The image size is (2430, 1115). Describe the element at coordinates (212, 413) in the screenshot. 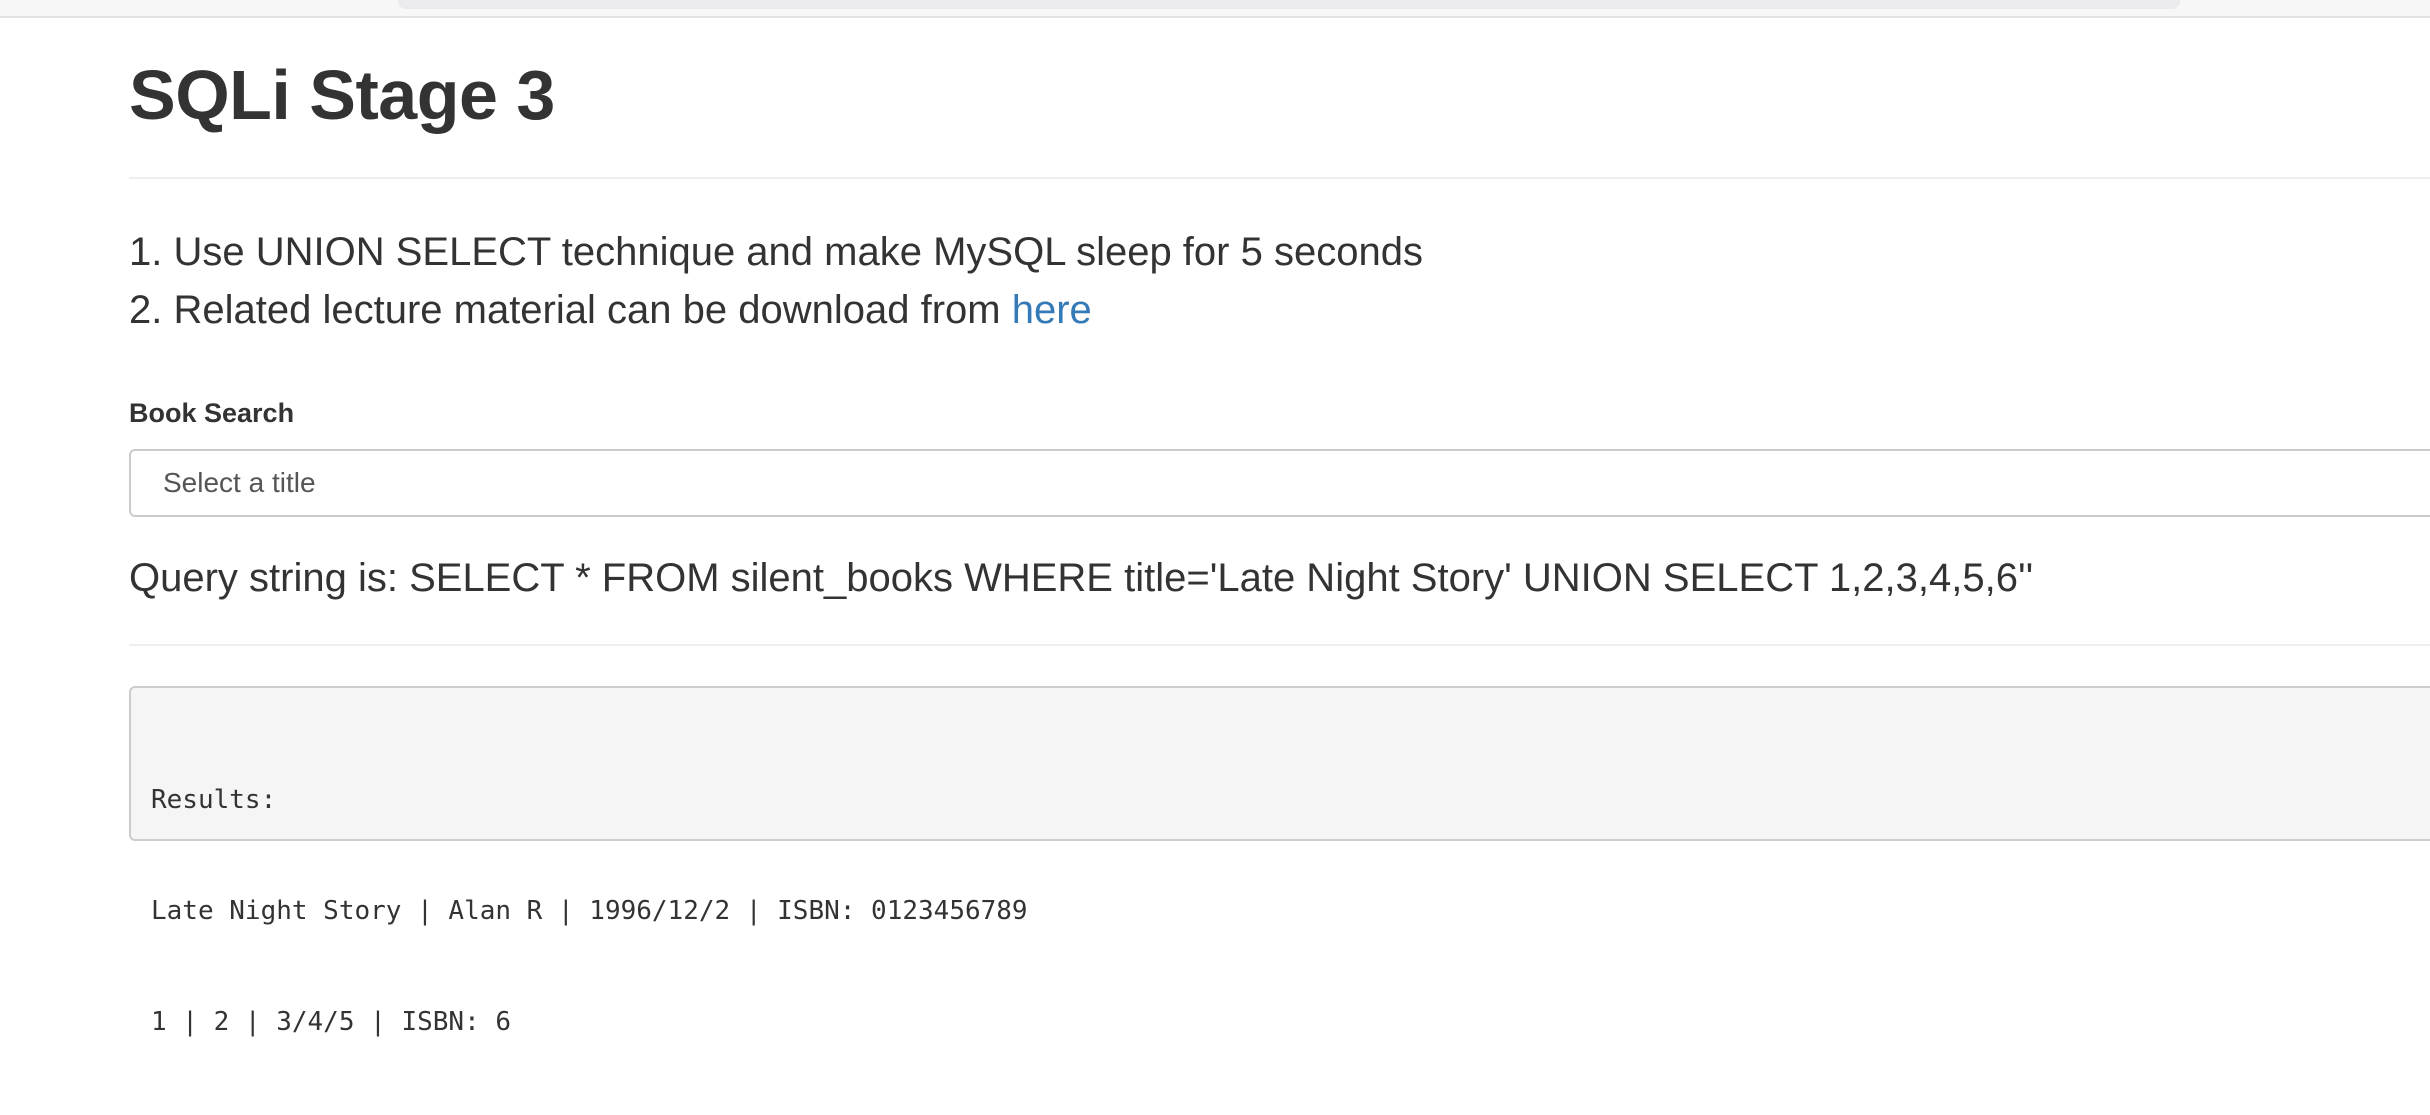

I see `book-search-label: Book Search` at that location.